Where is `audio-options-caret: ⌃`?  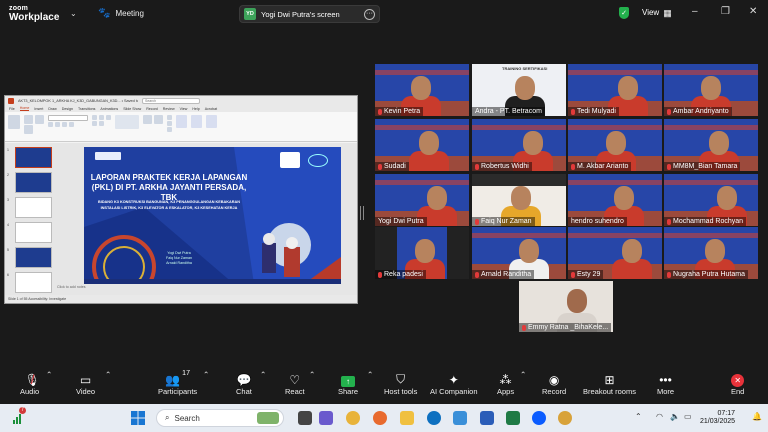
audio-options-caret: ⌃ is located at coordinates (49, 374).